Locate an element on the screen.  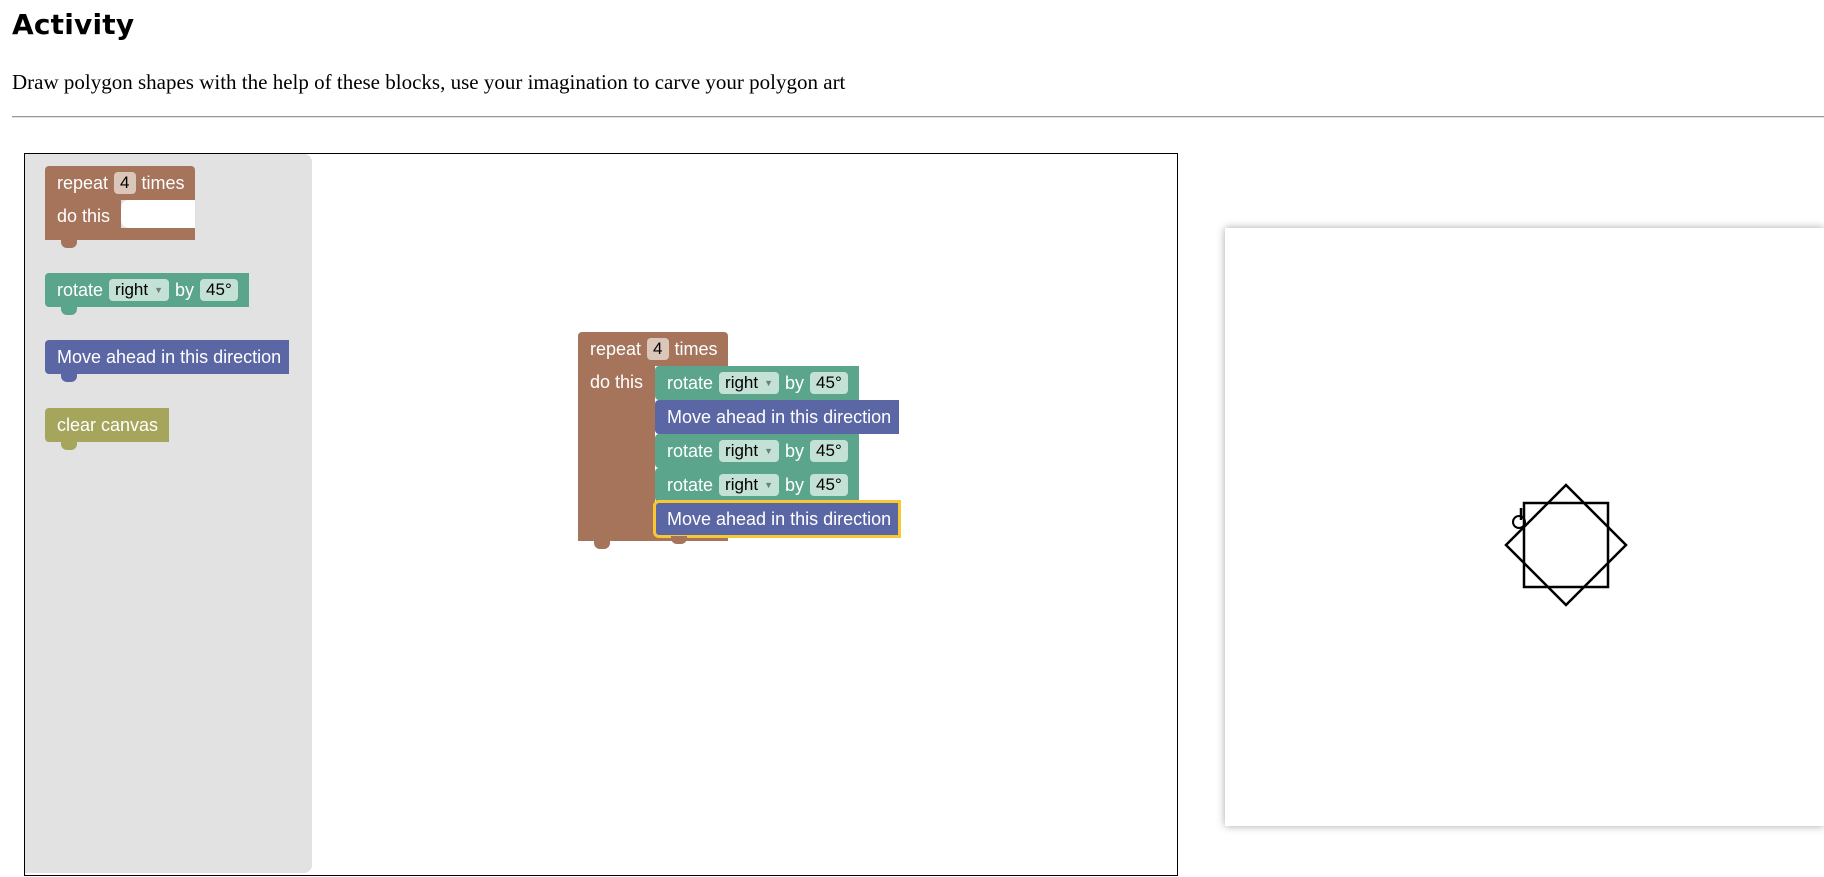
empty-statement-slot is located at coordinates (158, 214).